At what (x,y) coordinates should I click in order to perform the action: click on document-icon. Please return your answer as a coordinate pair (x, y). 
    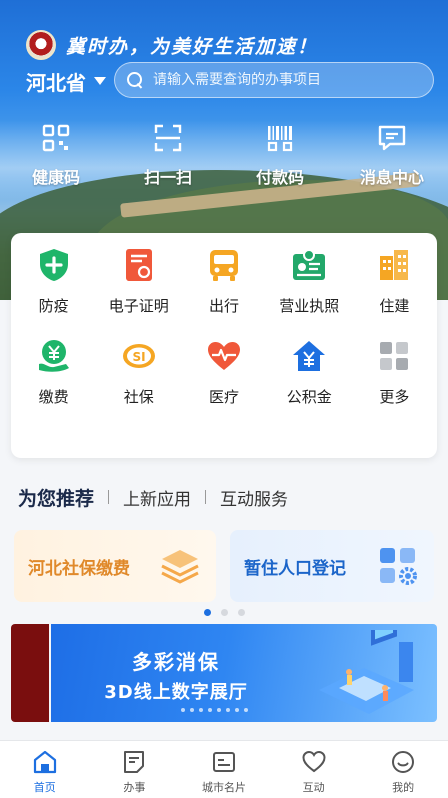
    Looking at the image, I should click on (134, 762).